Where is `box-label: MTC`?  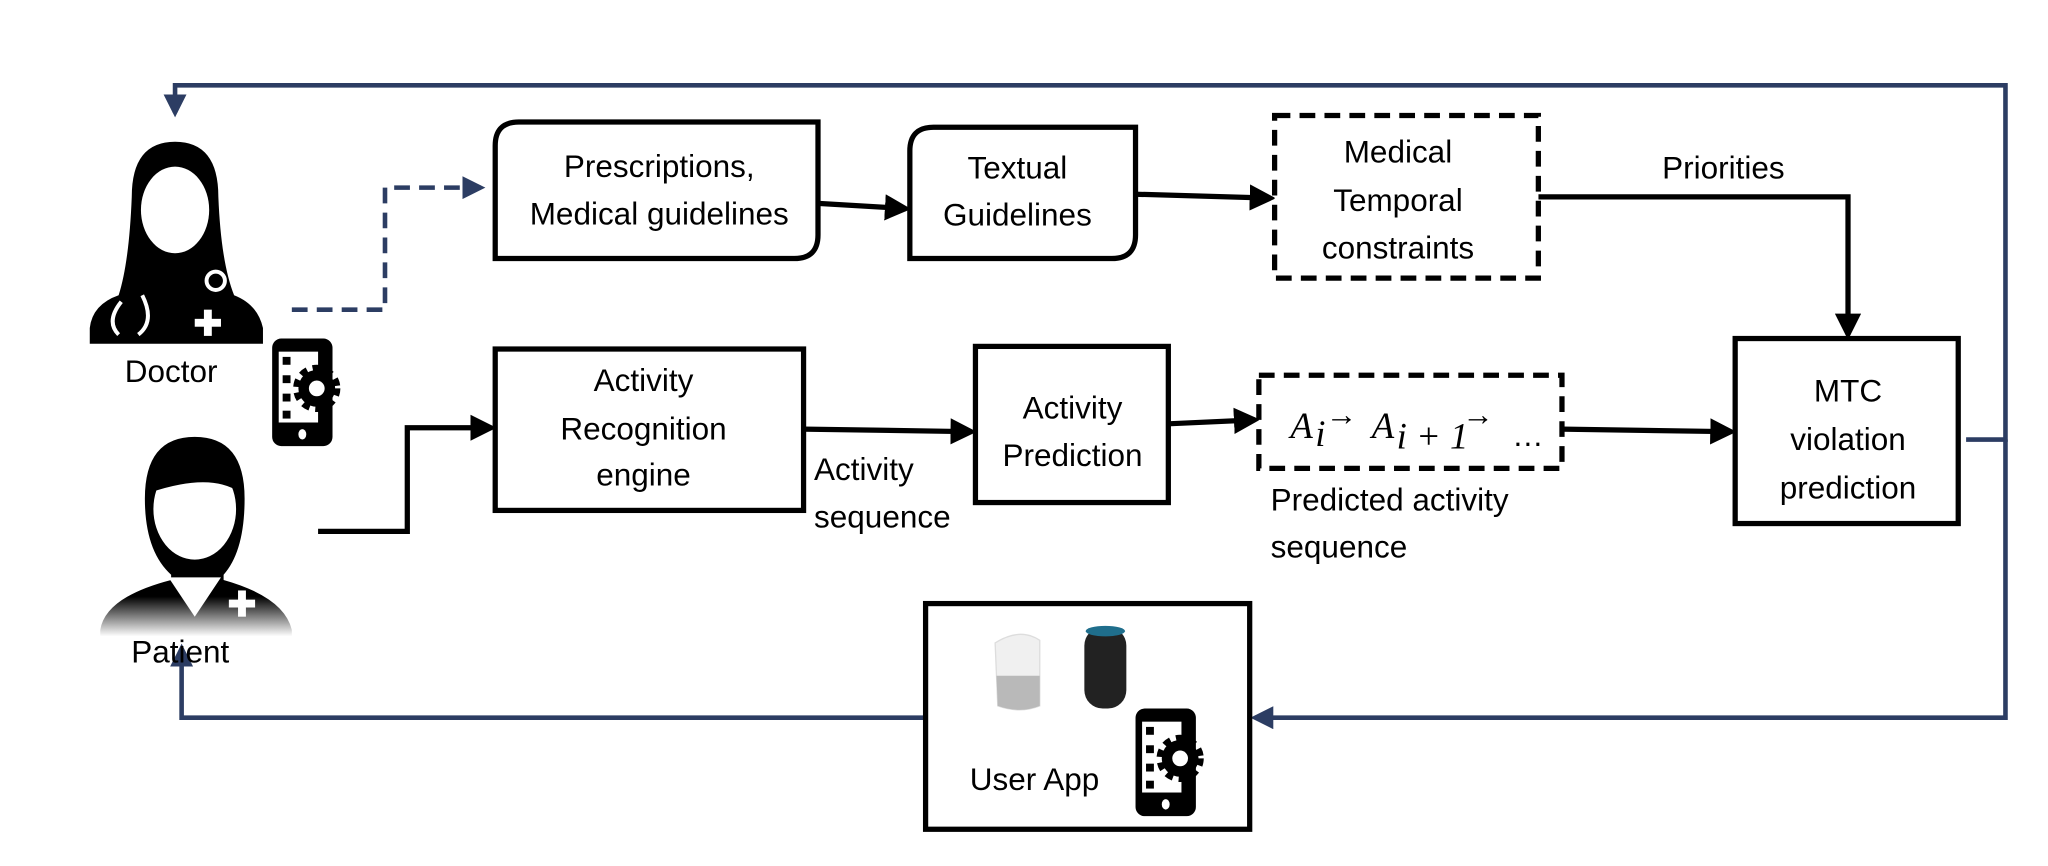
box-label: MTC is located at coordinates (1848, 391).